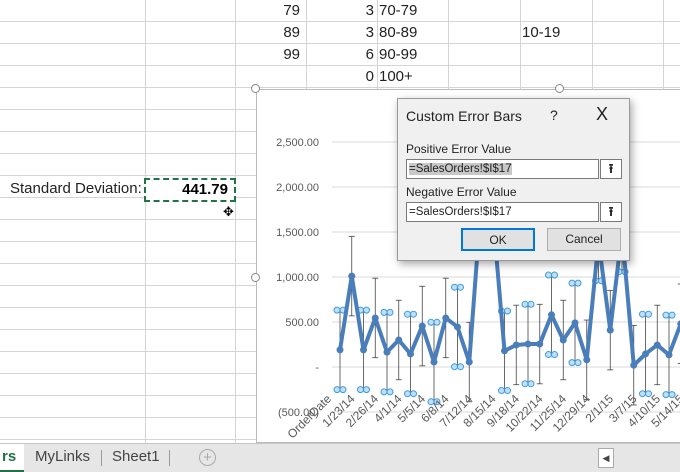 The height and width of the screenshot is (472, 680). Describe the element at coordinates (317, 368) in the screenshot. I see `y-tick-label: -` at that location.